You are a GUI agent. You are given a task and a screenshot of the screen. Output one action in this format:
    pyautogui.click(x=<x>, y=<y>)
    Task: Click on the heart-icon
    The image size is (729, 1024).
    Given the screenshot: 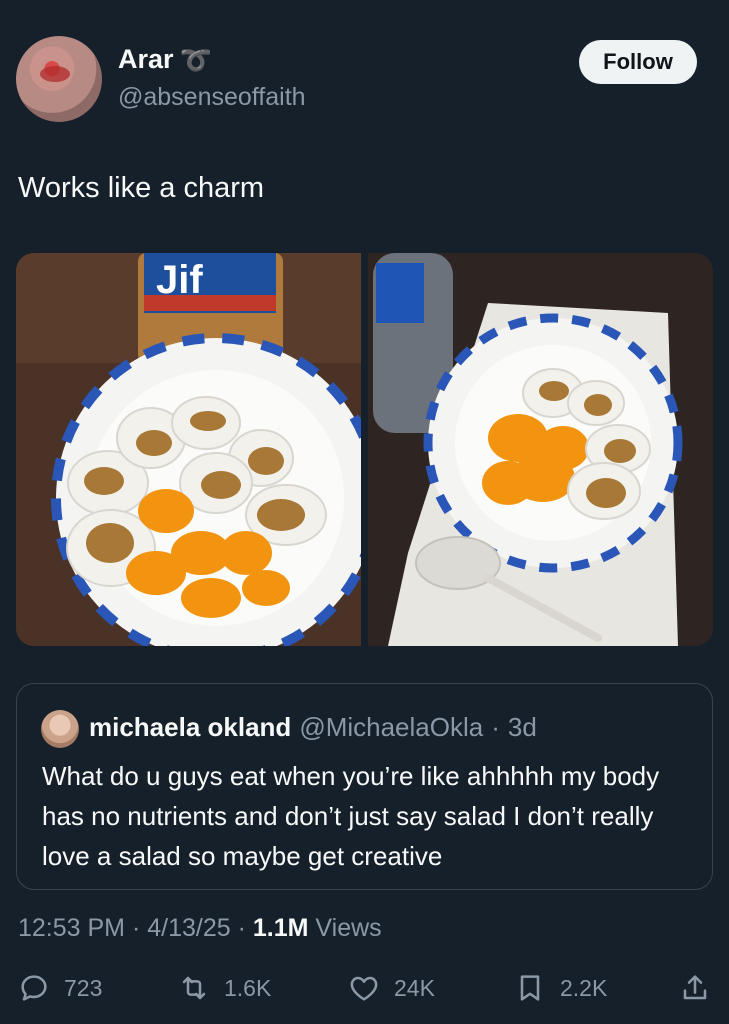 What is the action you would take?
    pyautogui.click(x=364, y=988)
    